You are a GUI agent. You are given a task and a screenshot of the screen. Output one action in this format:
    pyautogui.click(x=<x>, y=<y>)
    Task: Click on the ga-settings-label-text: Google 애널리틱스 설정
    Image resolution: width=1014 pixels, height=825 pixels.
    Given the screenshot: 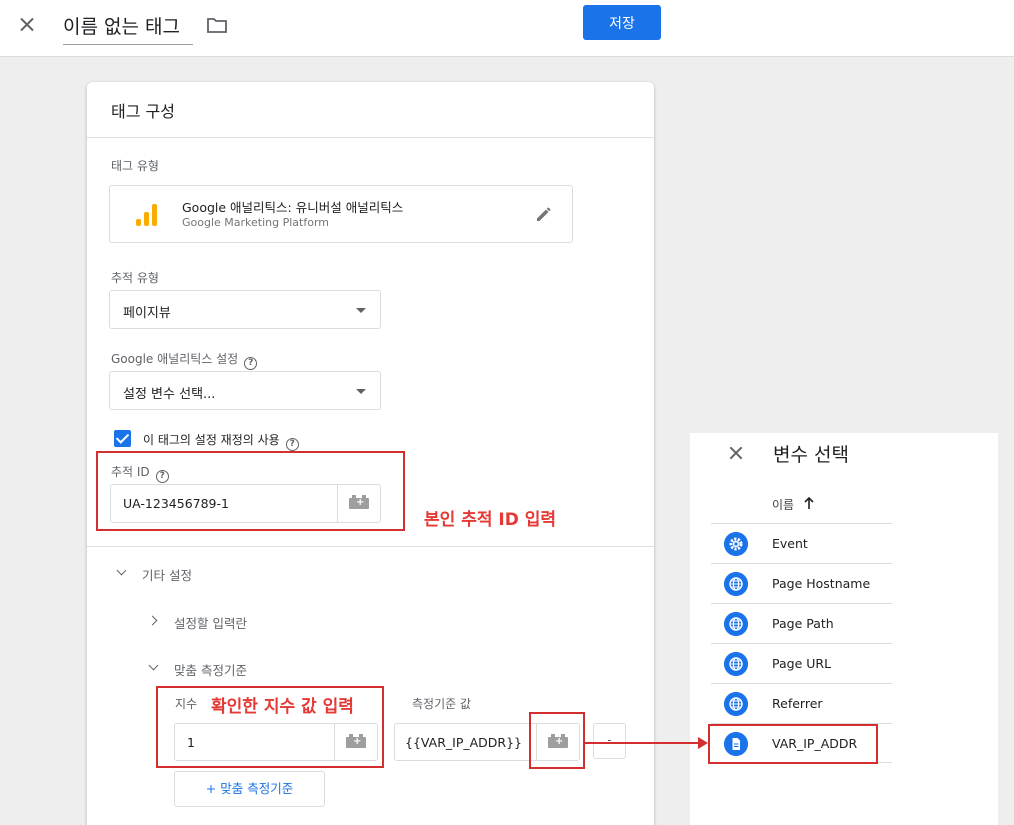 What is the action you would take?
    pyautogui.click(x=175, y=359)
    